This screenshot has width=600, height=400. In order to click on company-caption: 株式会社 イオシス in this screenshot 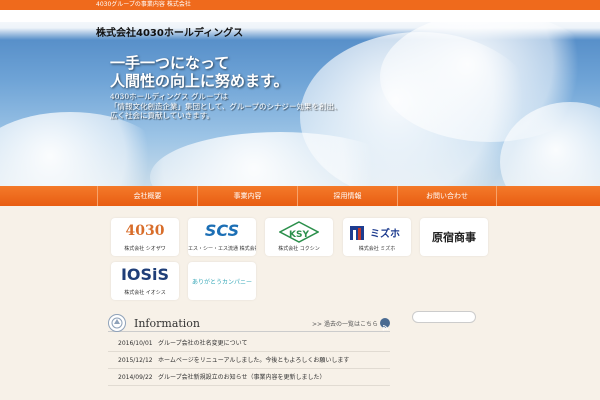, I will do `click(145, 293)`.